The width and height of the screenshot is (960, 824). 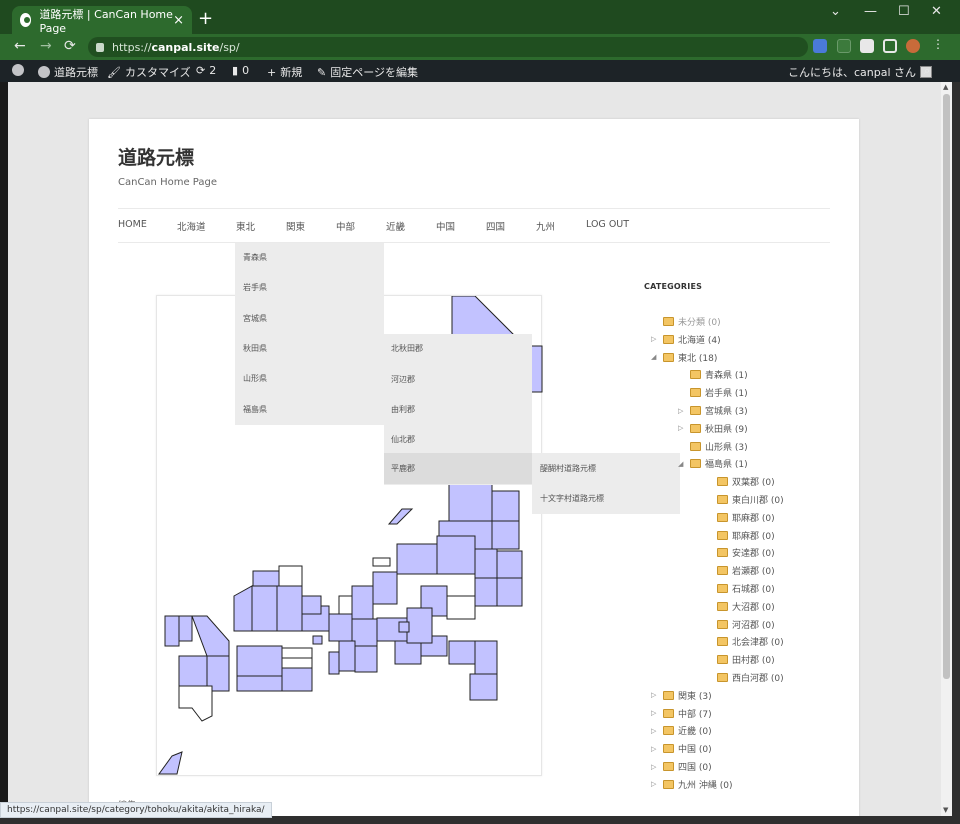 What do you see at coordinates (255, 318) in the screenshot?
I see `submenu-item-miyagi: 宮城県` at bounding box center [255, 318].